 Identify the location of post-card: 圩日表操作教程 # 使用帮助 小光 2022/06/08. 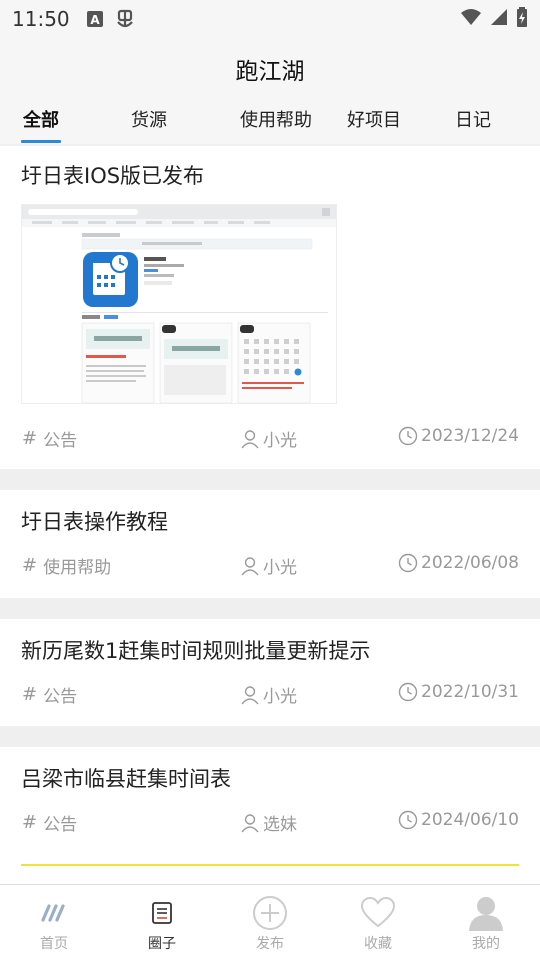
(270, 544).